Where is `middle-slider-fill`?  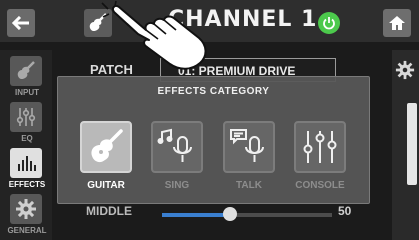 middle-slider-fill is located at coordinates (196, 215).